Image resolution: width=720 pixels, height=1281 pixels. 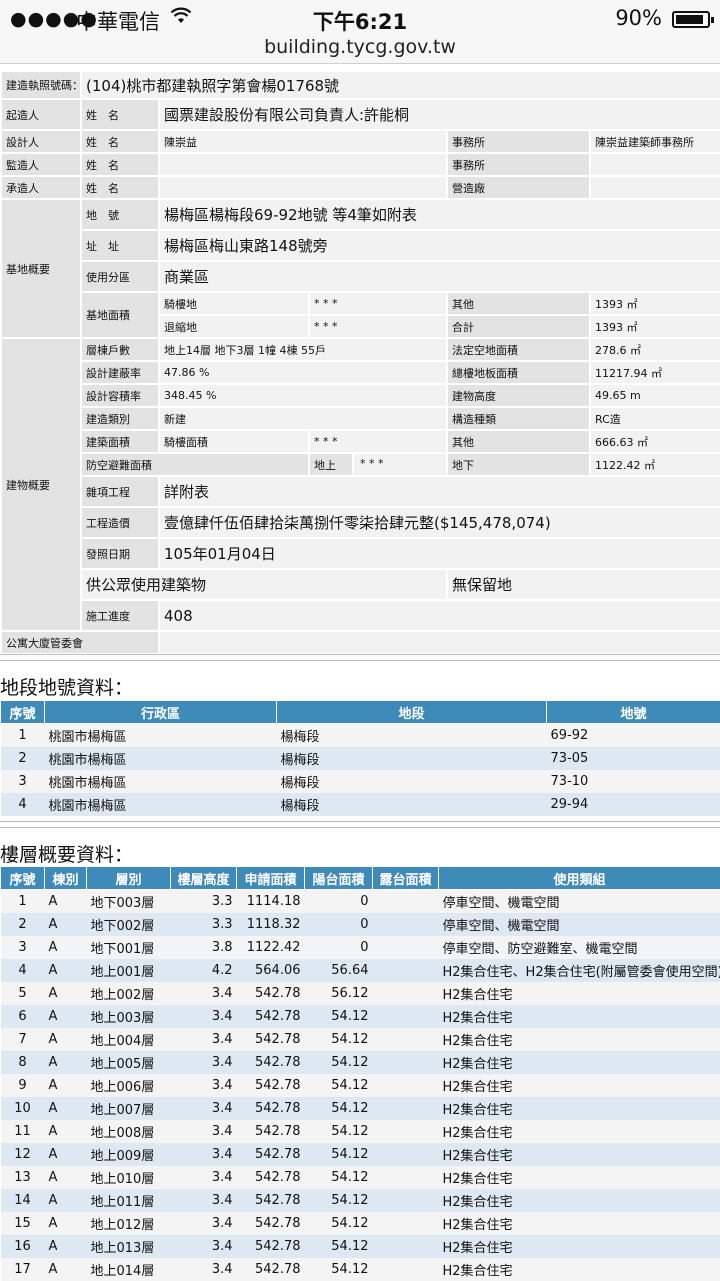 I want to click on shelter-area-label: 防空避難面積, so click(x=195, y=464).